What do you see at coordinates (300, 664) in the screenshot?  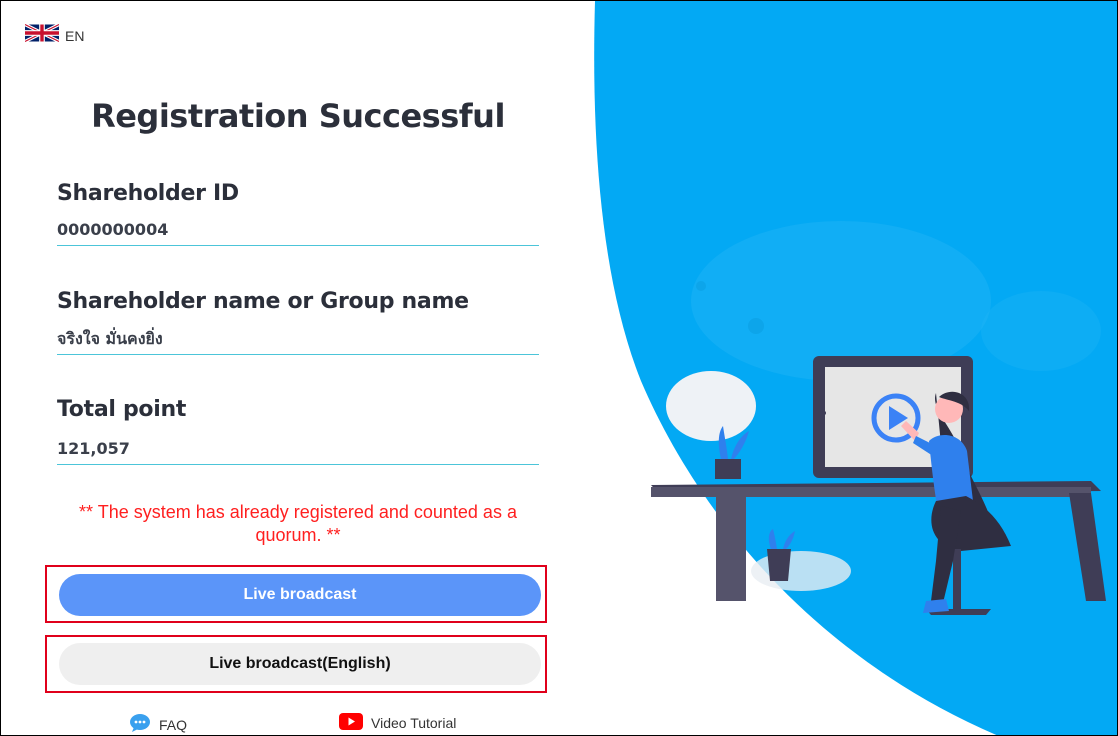 I see `live-broadcast-english-button: Live broadcast(English)` at bounding box center [300, 664].